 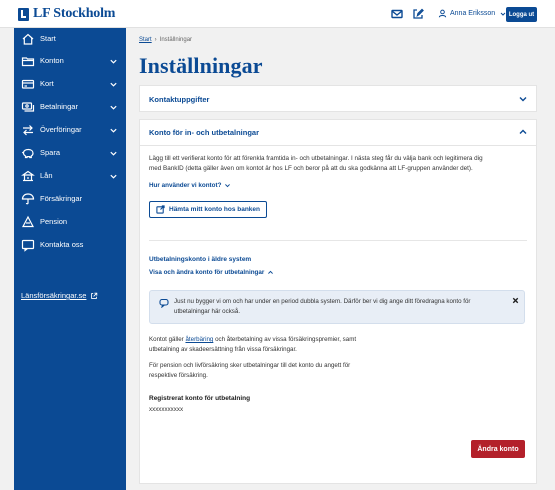 I want to click on accordion-title: Kontaktuppgifter, so click(x=179, y=99).